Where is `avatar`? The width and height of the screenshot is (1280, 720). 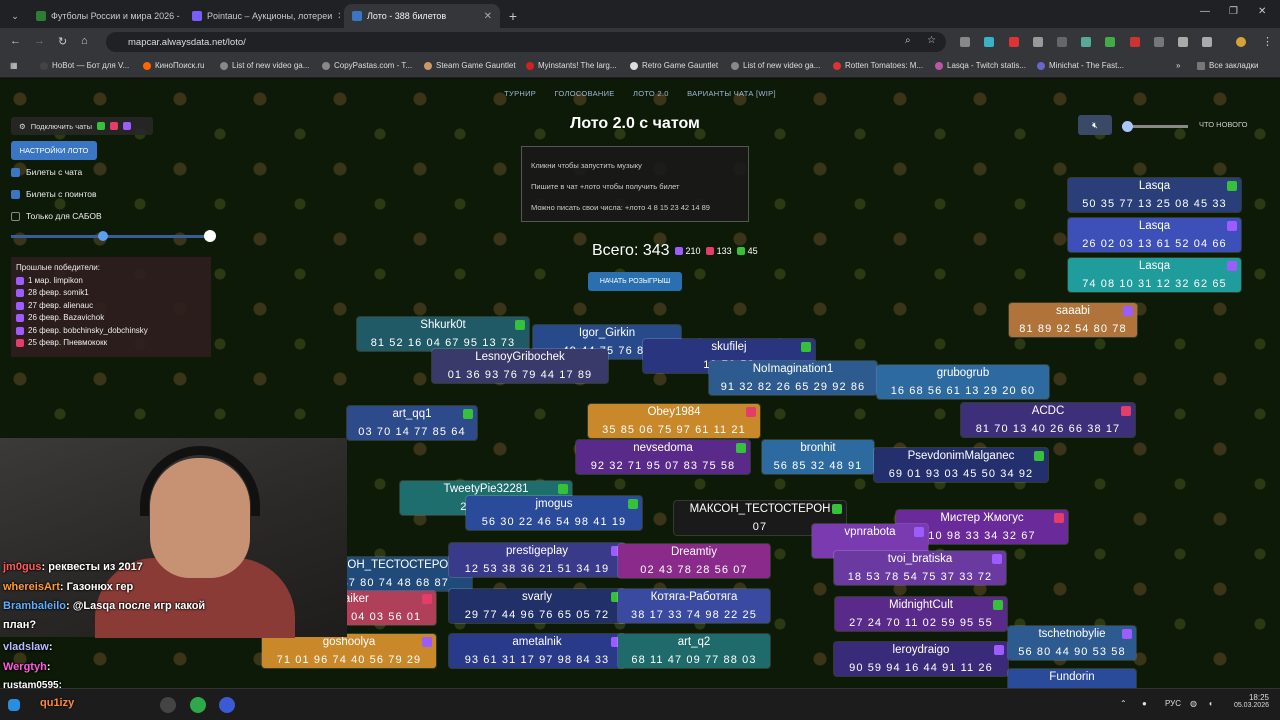 avatar is located at coordinates (1241, 42).